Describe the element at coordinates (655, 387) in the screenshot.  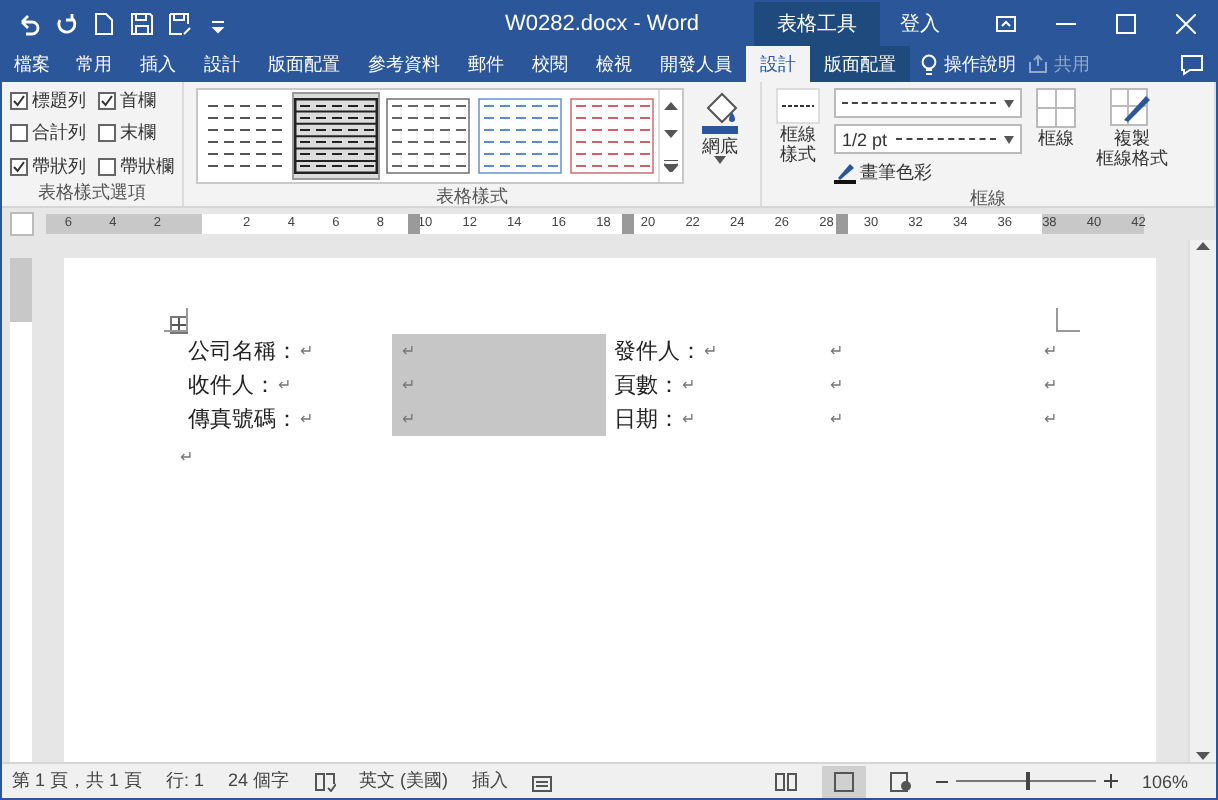
I see `table-cell-text: 頁數：↵` at that location.